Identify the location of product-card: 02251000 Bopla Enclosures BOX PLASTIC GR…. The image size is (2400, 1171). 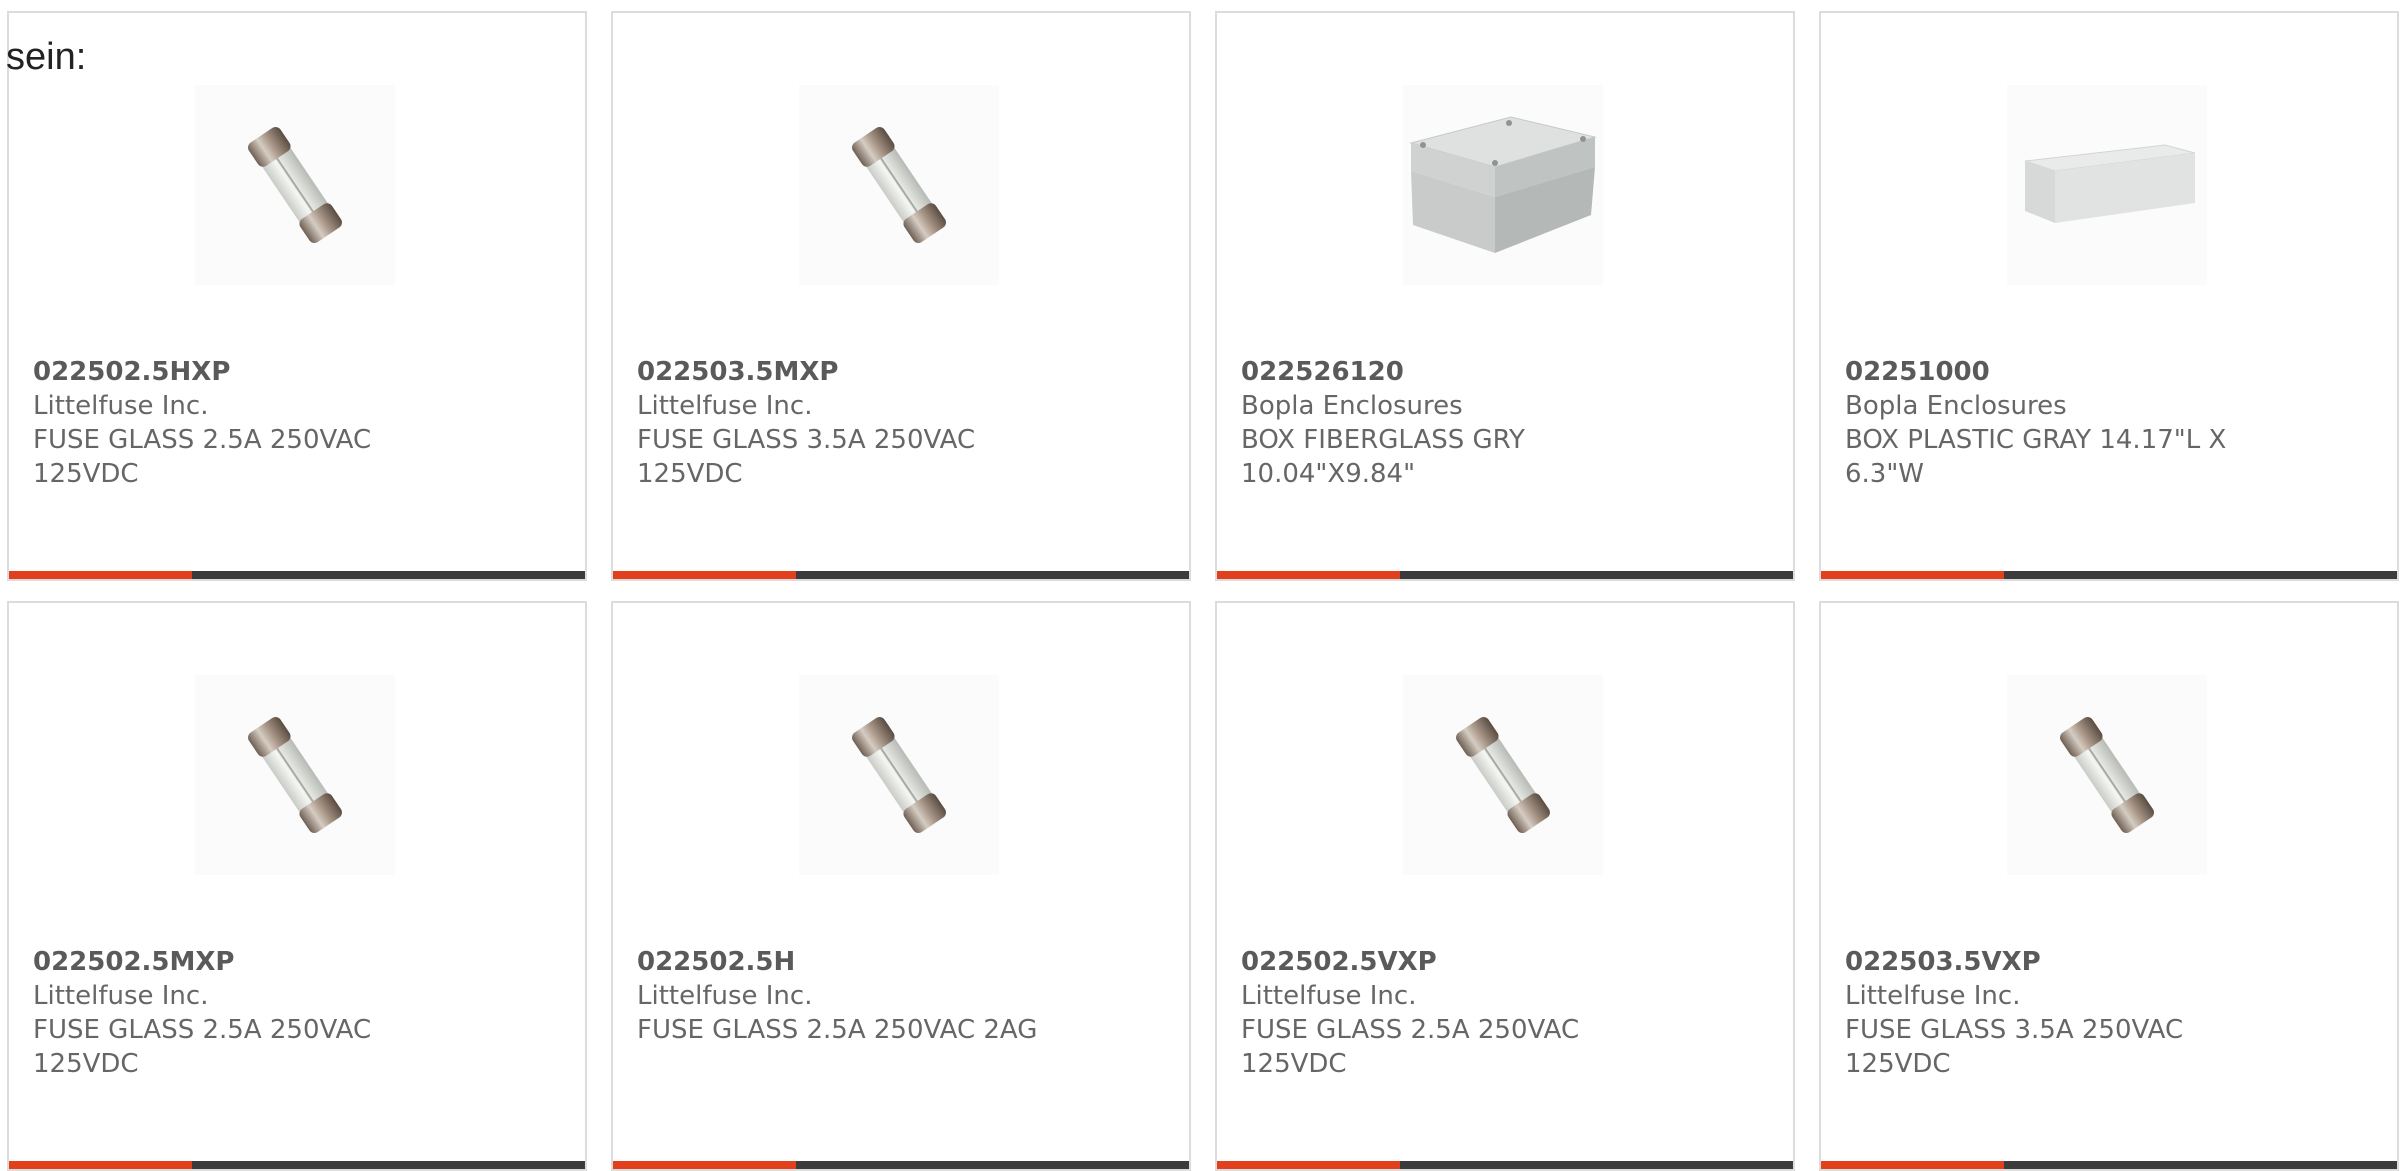
(2109, 296).